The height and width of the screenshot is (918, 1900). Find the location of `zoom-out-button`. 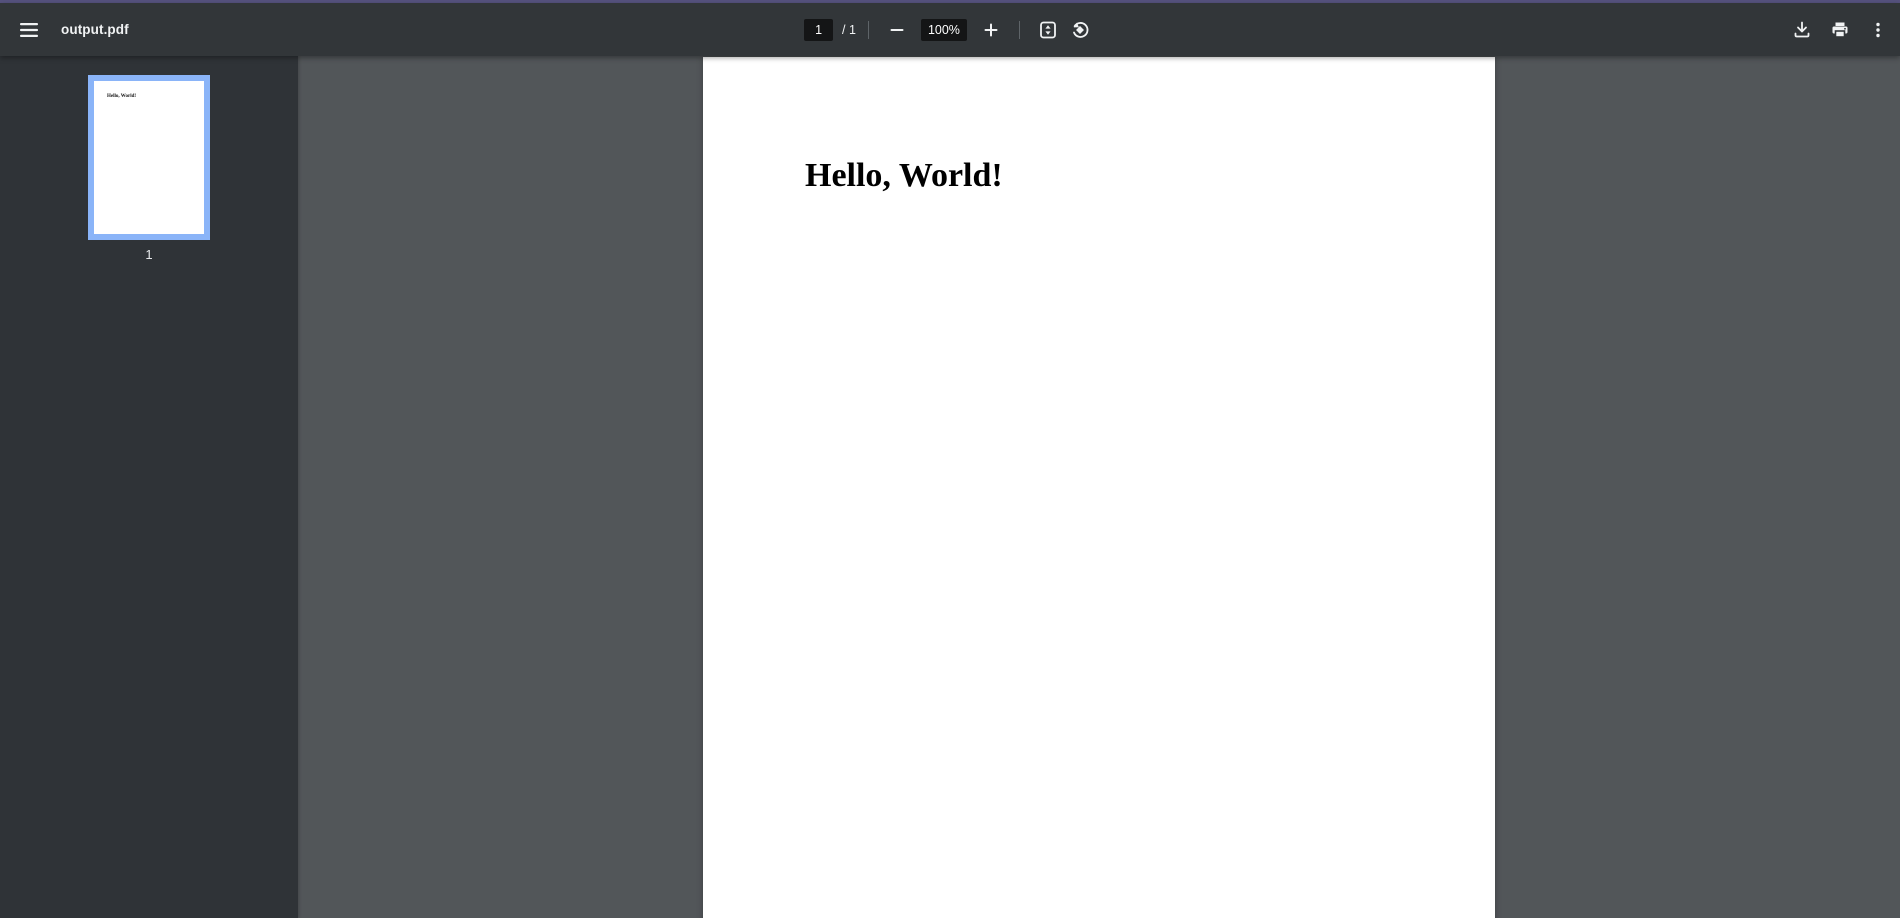

zoom-out-button is located at coordinates (897, 30).